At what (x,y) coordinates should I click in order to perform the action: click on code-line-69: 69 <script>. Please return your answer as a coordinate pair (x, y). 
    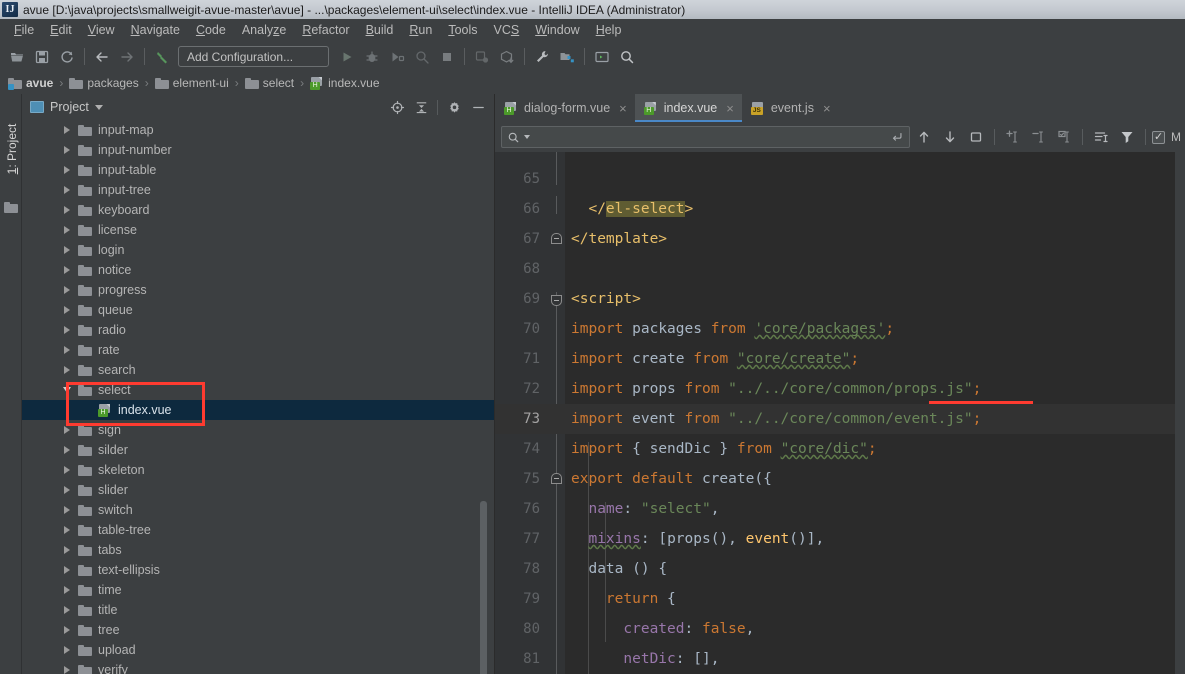
    Looking at the image, I should click on (840, 354).